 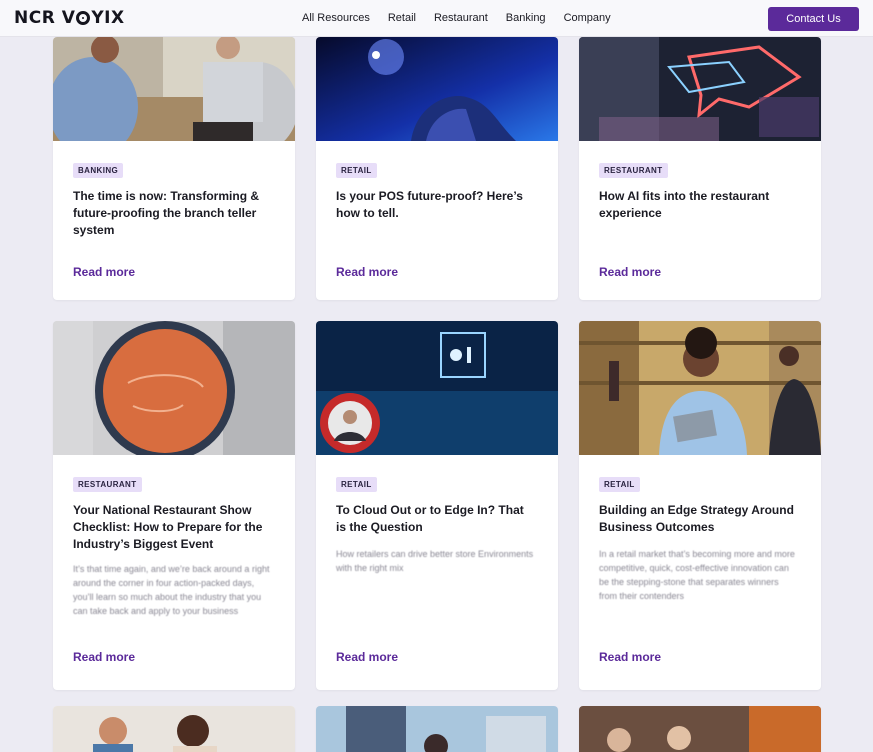 What do you see at coordinates (587, 18) in the screenshot?
I see `nav-company: Company` at bounding box center [587, 18].